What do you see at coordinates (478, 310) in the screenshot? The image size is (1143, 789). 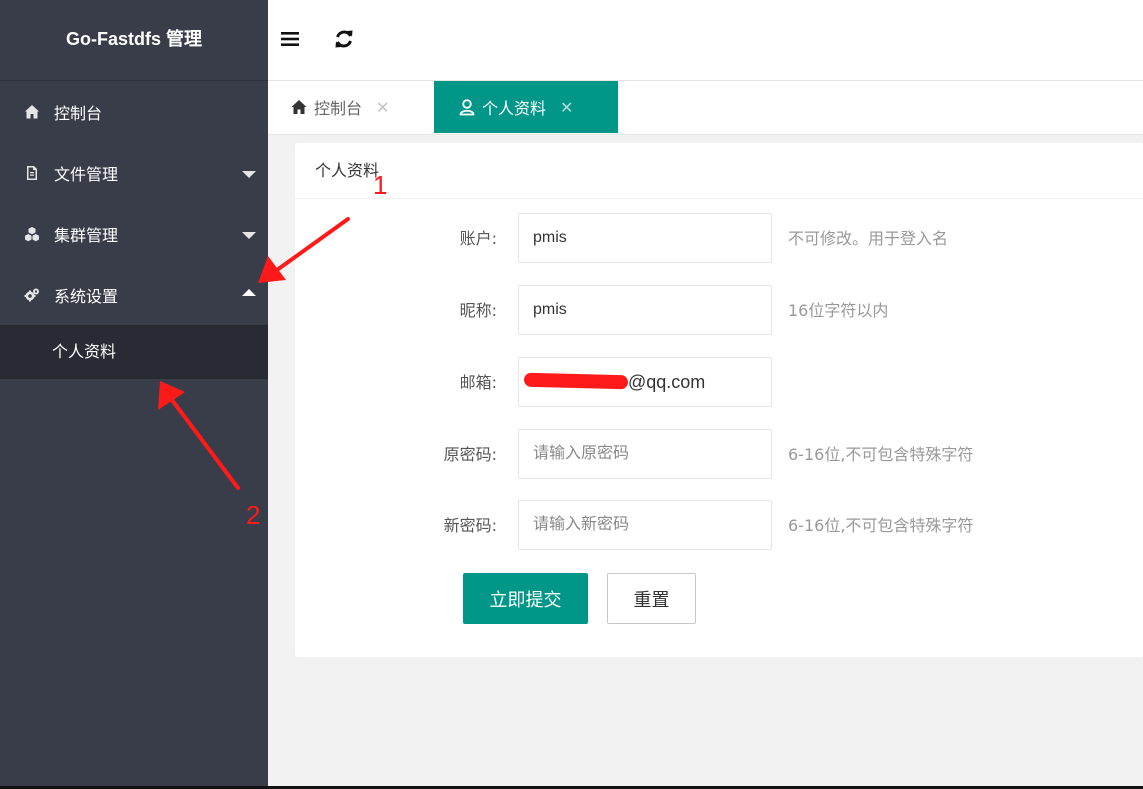 I see `nickname-label: 昵称:` at bounding box center [478, 310].